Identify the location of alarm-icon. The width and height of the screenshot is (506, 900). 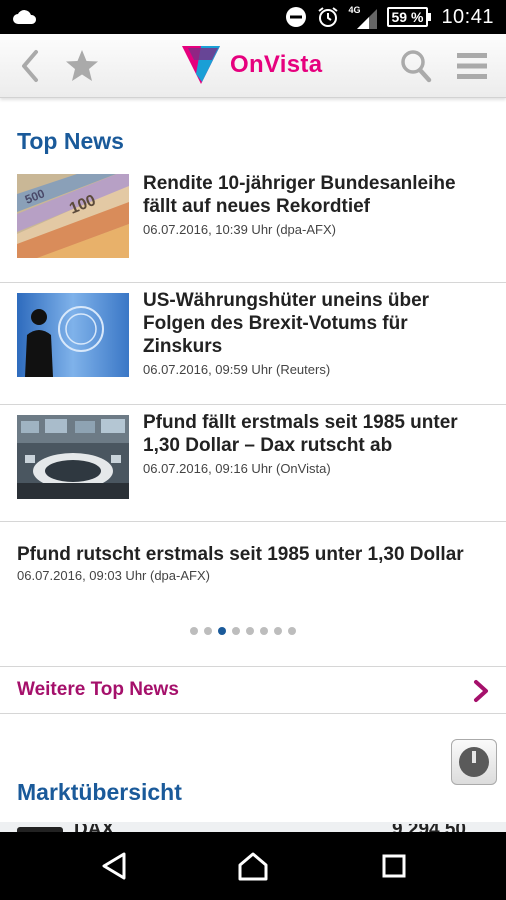
(327, 17).